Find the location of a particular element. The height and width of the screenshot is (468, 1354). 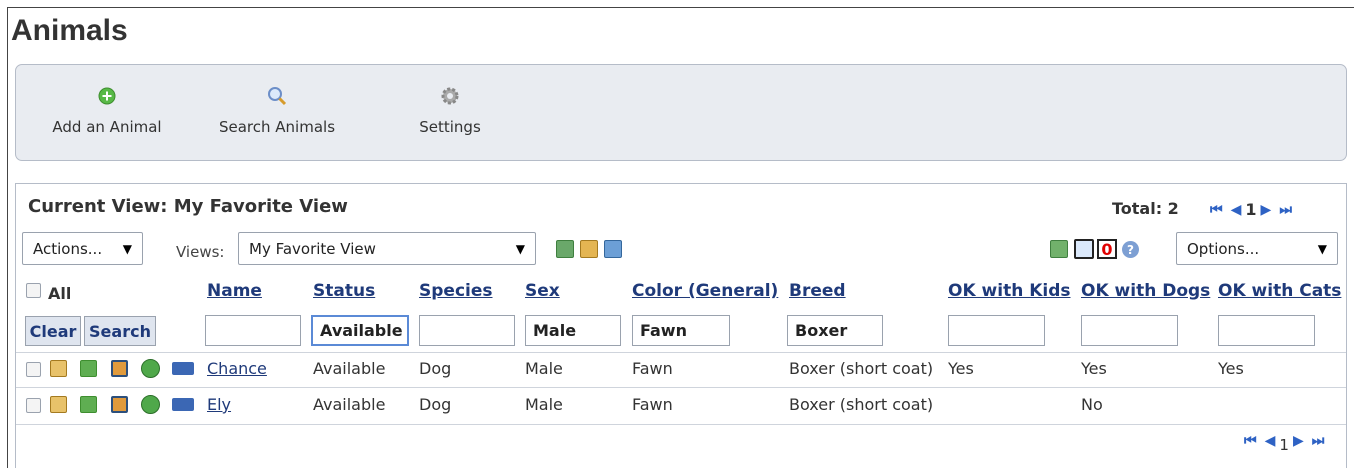

gear-icon is located at coordinates (450, 96).